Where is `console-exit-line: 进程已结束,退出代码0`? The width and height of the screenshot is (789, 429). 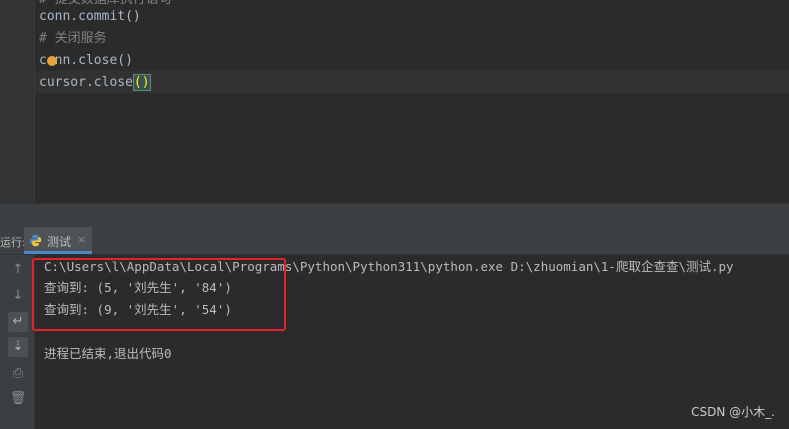
console-exit-line: 进程已结束,退出代码0 is located at coordinates (108, 353).